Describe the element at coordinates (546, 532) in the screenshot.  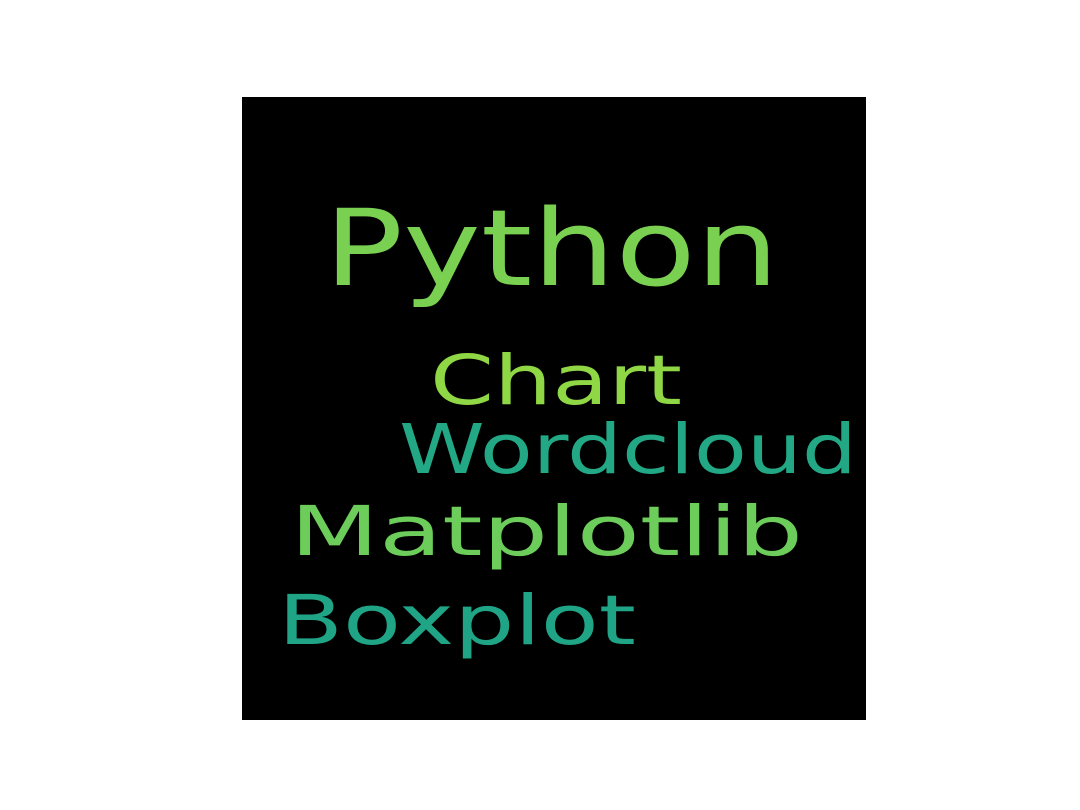
I see `word-matplotlib: Matplotlib` at that location.